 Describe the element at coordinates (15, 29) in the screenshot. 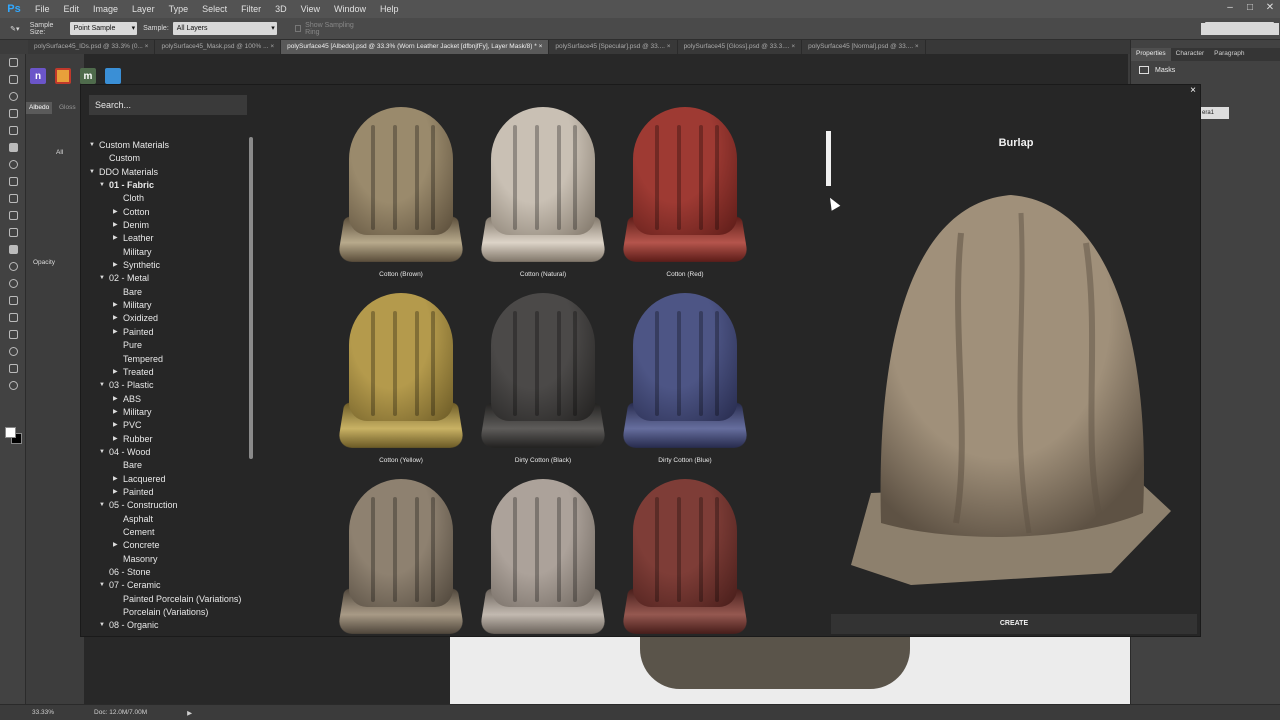

I see `eyedropper-icon: ✎▾` at that location.